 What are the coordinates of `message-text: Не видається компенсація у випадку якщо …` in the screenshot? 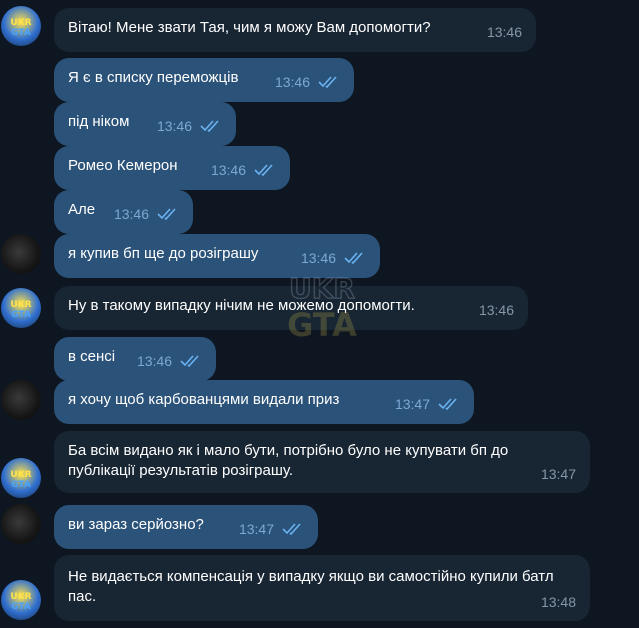 It's located at (313, 586).